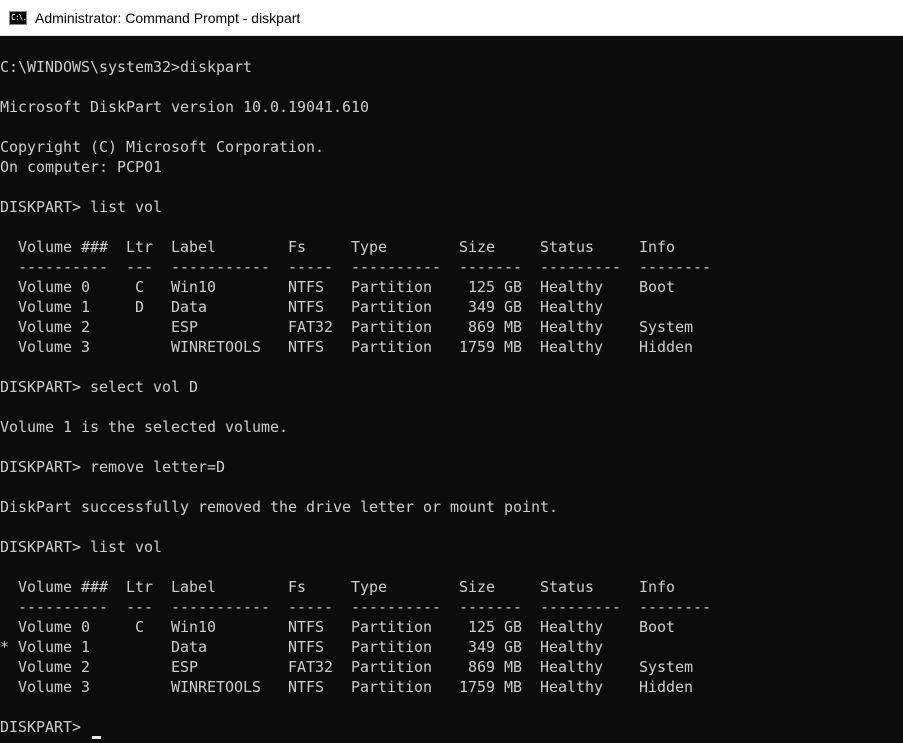 Image resolution: width=903 pixels, height=743 pixels. What do you see at coordinates (113, 467) in the screenshot?
I see `console-line: DISKPART> remove letter=D` at bounding box center [113, 467].